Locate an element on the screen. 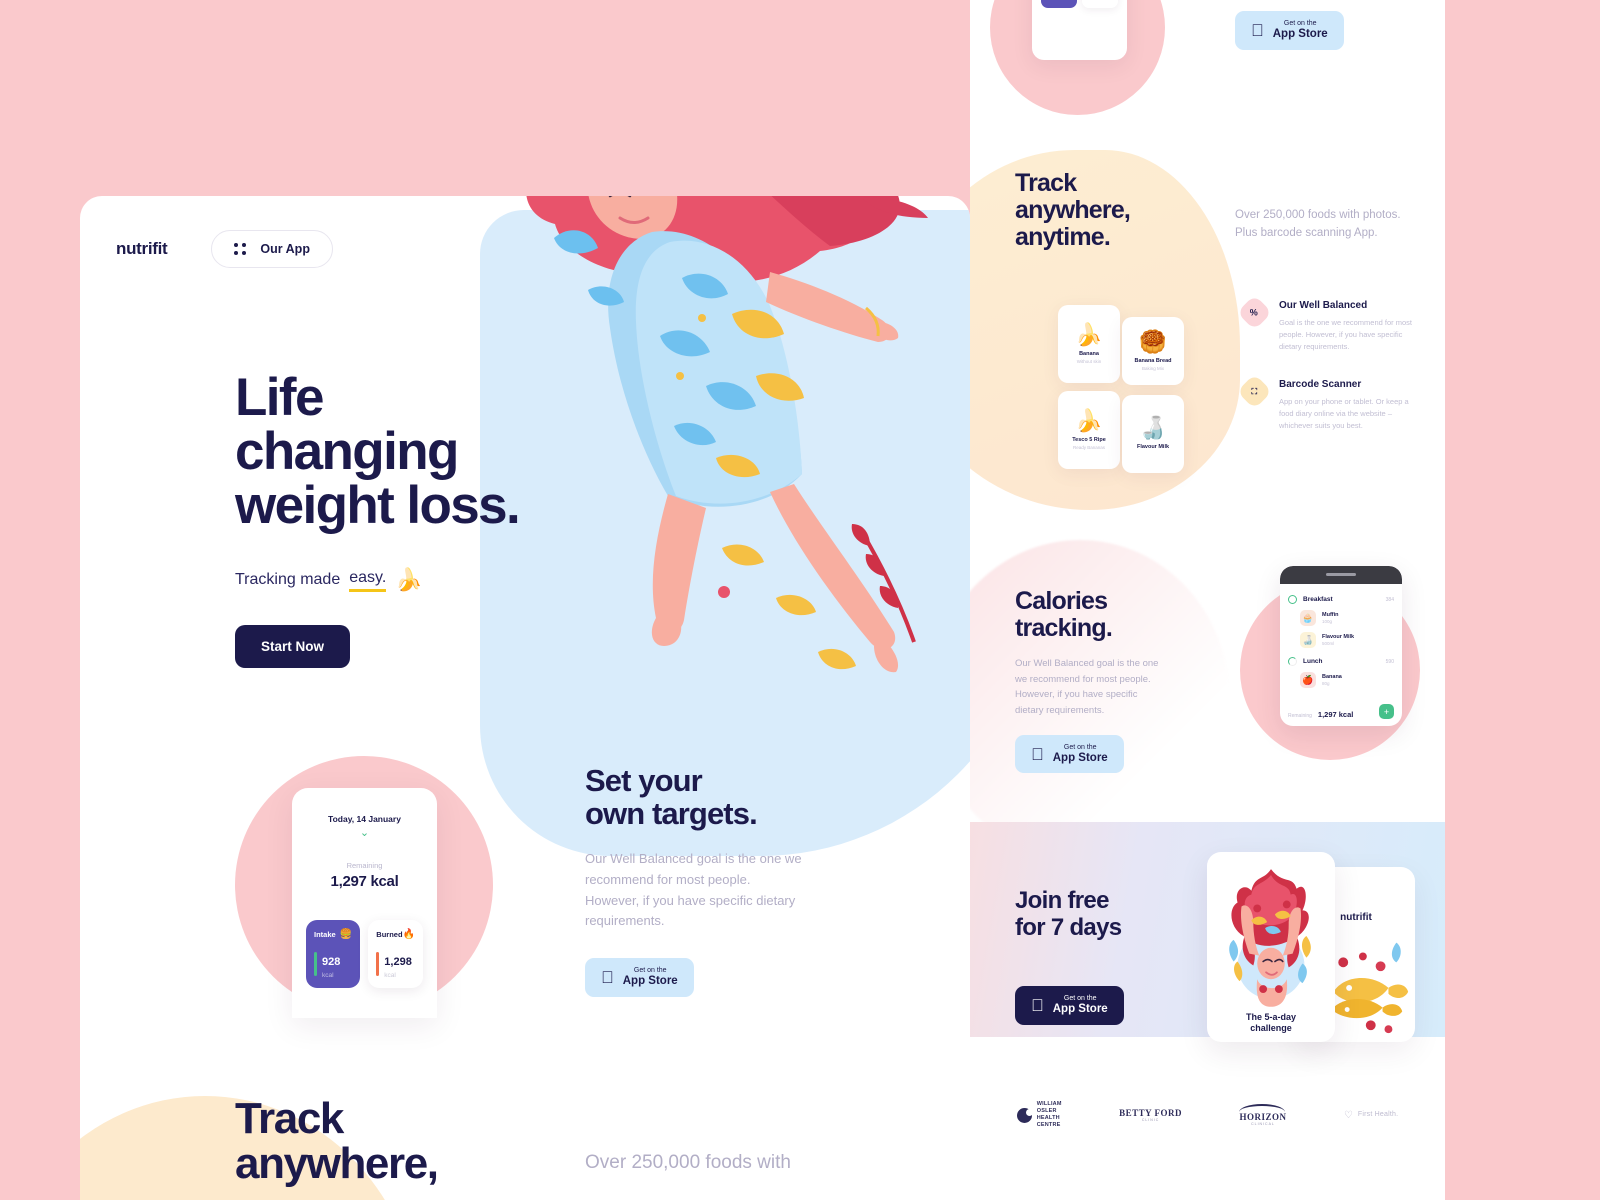 This screenshot has width=1600, height=1200. our-app-label: Our App is located at coordinates (285, 249).